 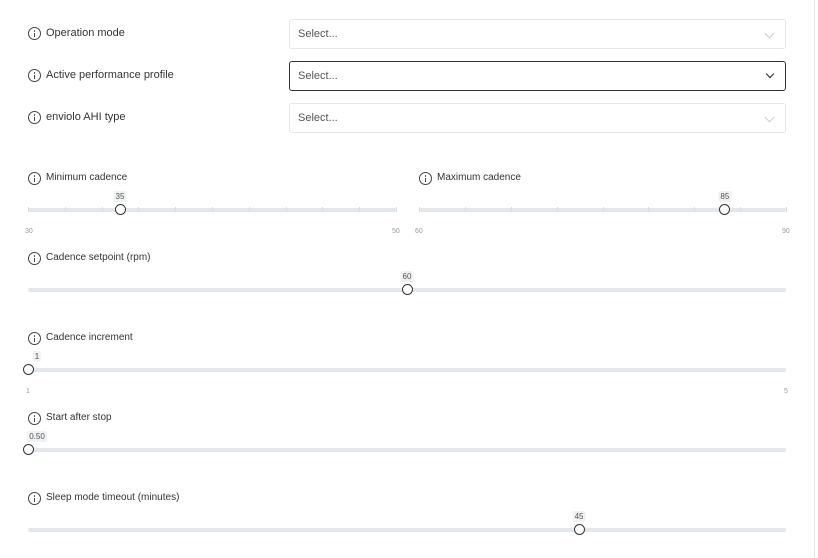 I want to click on cadence-setpoint-value: 60, so click(x=407, y=276).